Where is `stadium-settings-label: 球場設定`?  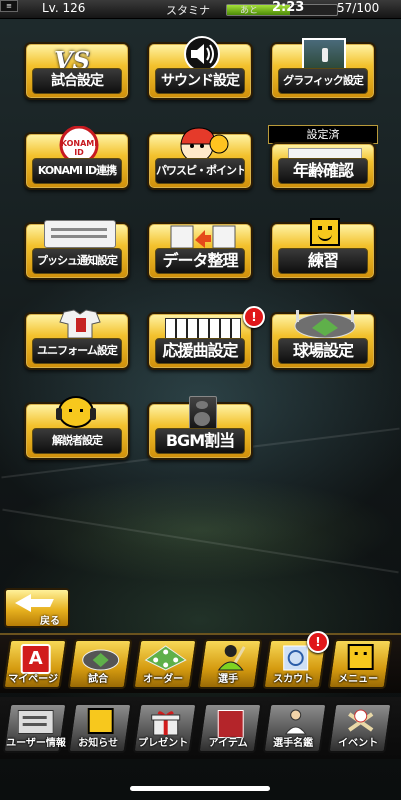 stadium-settings-label: 球場設定 is located at coordinates (323, 351).